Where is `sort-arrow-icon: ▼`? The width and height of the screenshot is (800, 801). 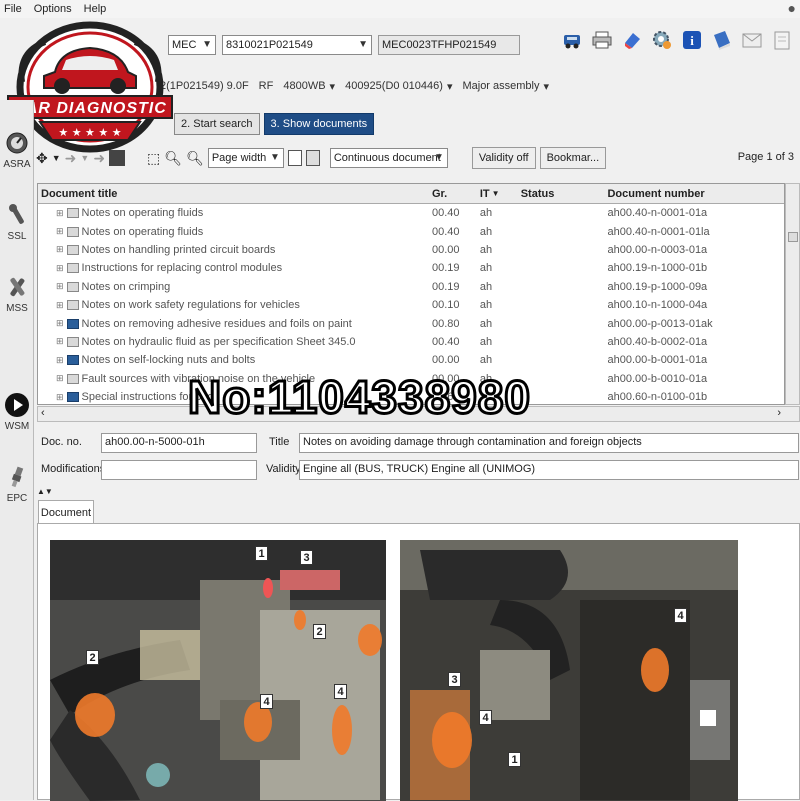 sort-arrow-icon: ▼ is located at coordinates (495, 193).